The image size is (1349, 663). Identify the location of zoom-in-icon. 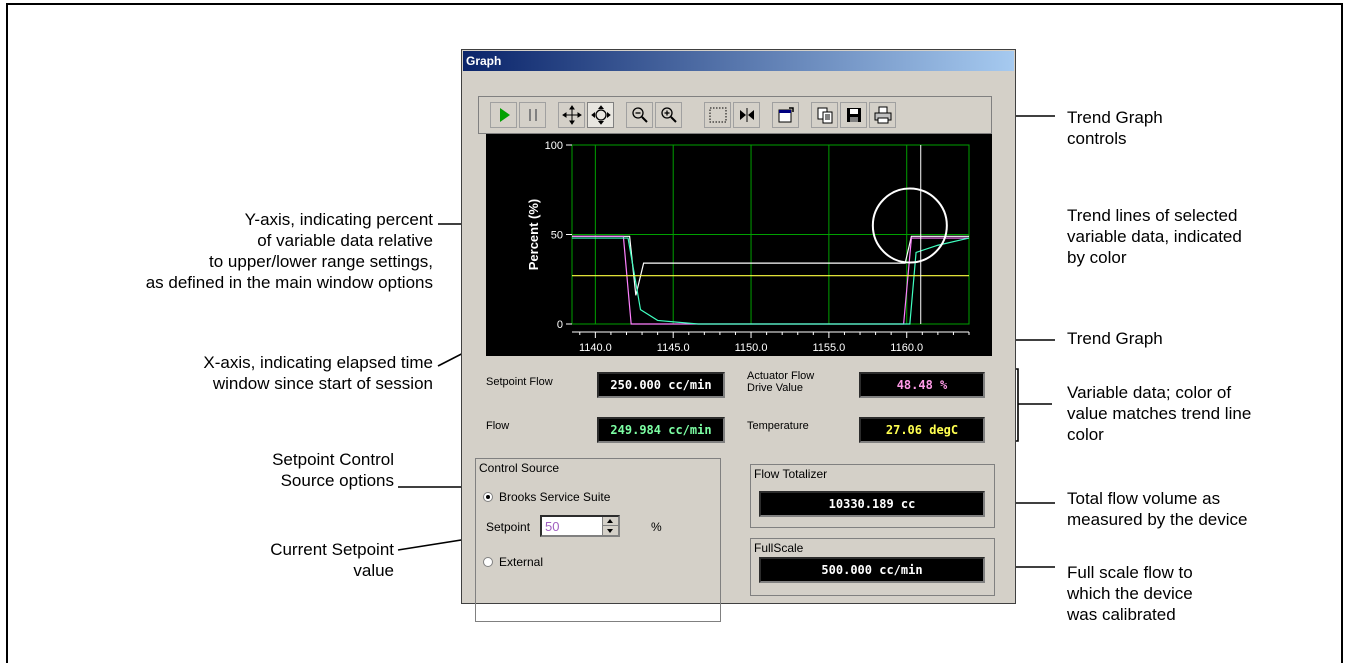
(668, 115).